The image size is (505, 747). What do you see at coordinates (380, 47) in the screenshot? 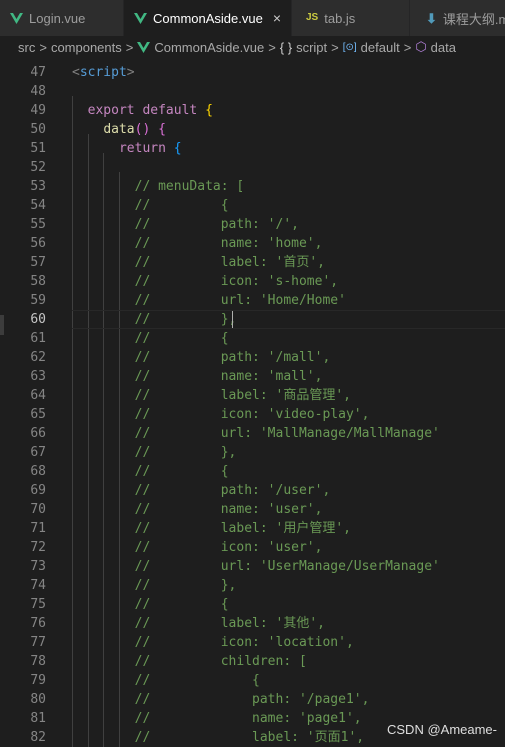
I see `breadcrumb-default: default` at bounding box center [380, 47].